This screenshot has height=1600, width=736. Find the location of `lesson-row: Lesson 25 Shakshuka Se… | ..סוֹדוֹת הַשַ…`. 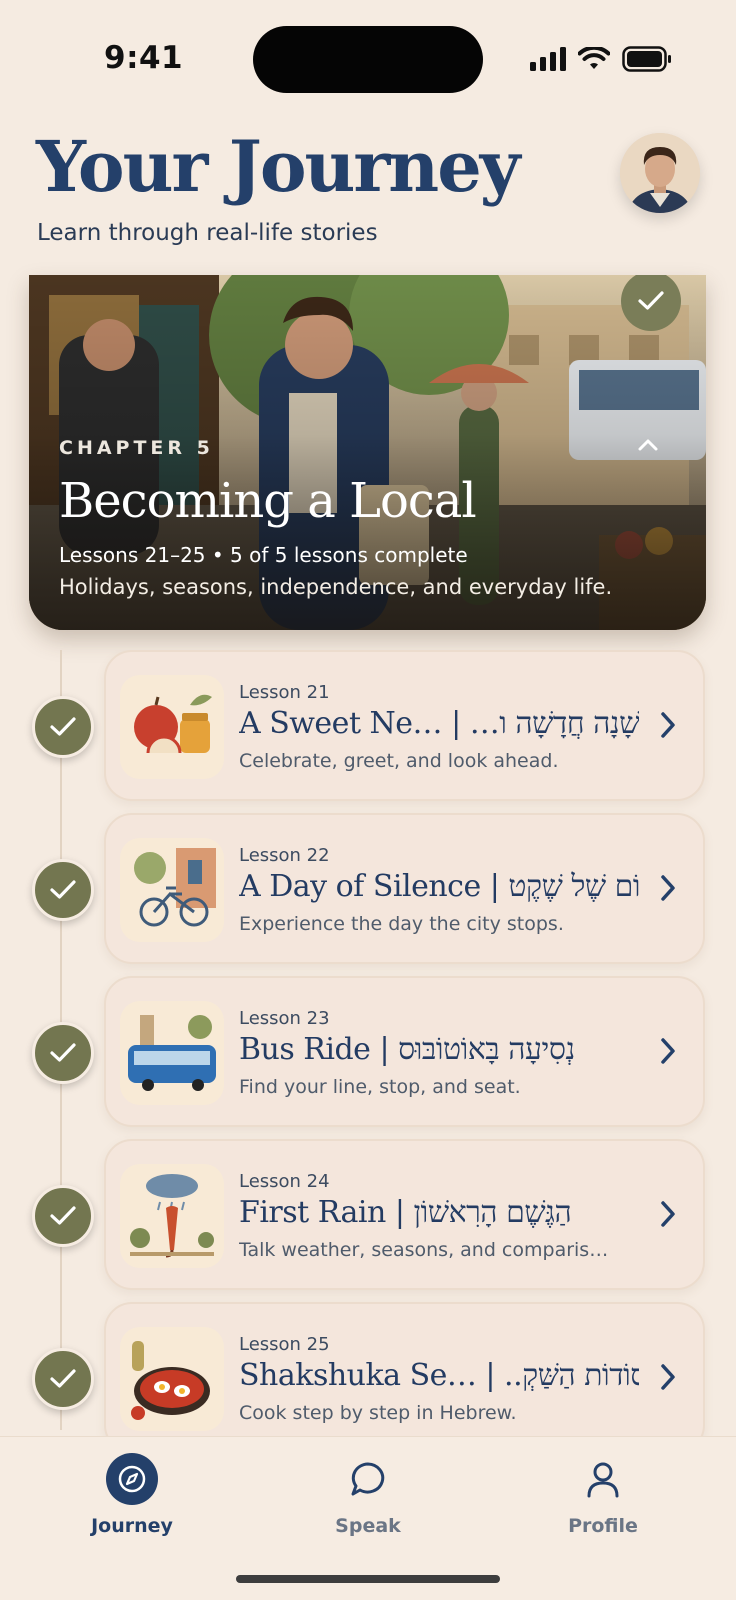

lesson-row: Lesson 25 Shakshuka Se… | ..סוֹדוֹת הַשַ… is located at coordinates (368, 1369).